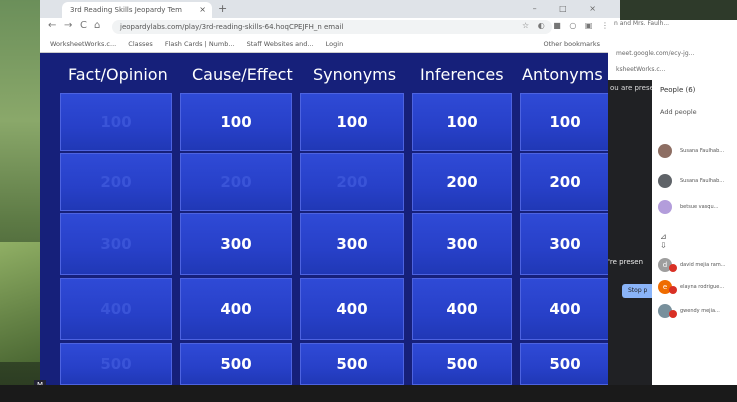  Describe the element at coordinates (97, 25) in the screenshot. I see `home-icon: ⌂` at that location.